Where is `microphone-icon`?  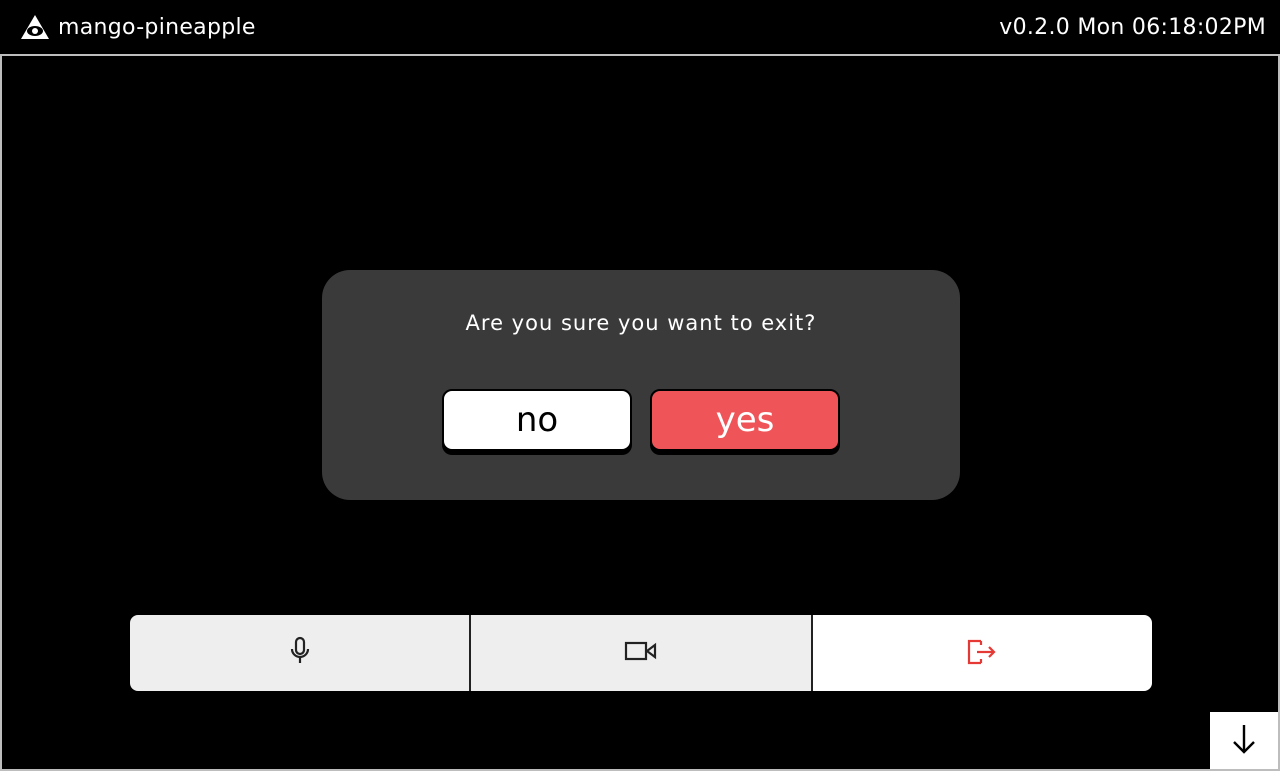 microphone-icon is located at coordinates (300, 653).